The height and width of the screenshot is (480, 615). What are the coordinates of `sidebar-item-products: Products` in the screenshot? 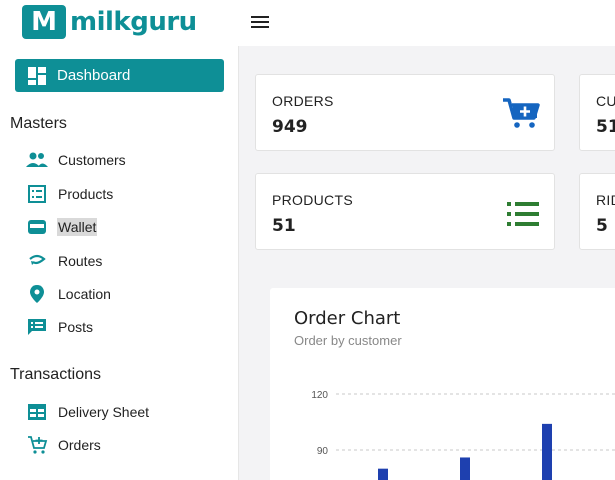 It's located at (70, 194).